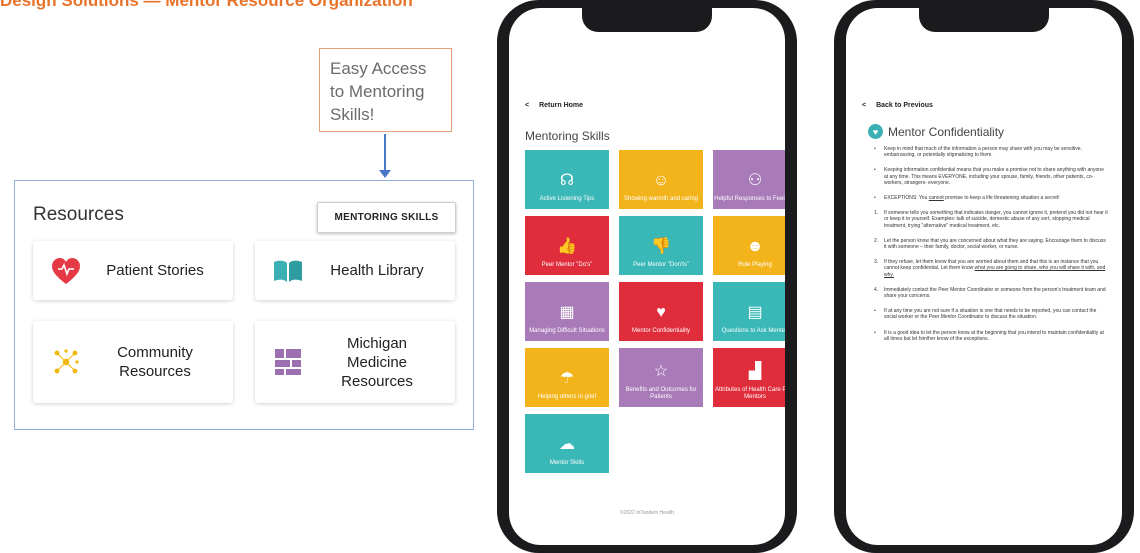 The width and height of the screenshot is (1140, 553). What do you see at coordinates (876, 240) in the screenshot?
I see `bullet-marker: 2.` at bounding box center [876, 240].